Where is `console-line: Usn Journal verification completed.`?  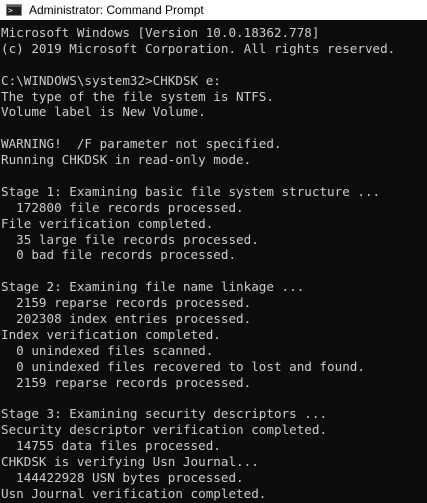 console-line: Usn Journal verification completed. is located at coordinates (134, 493).